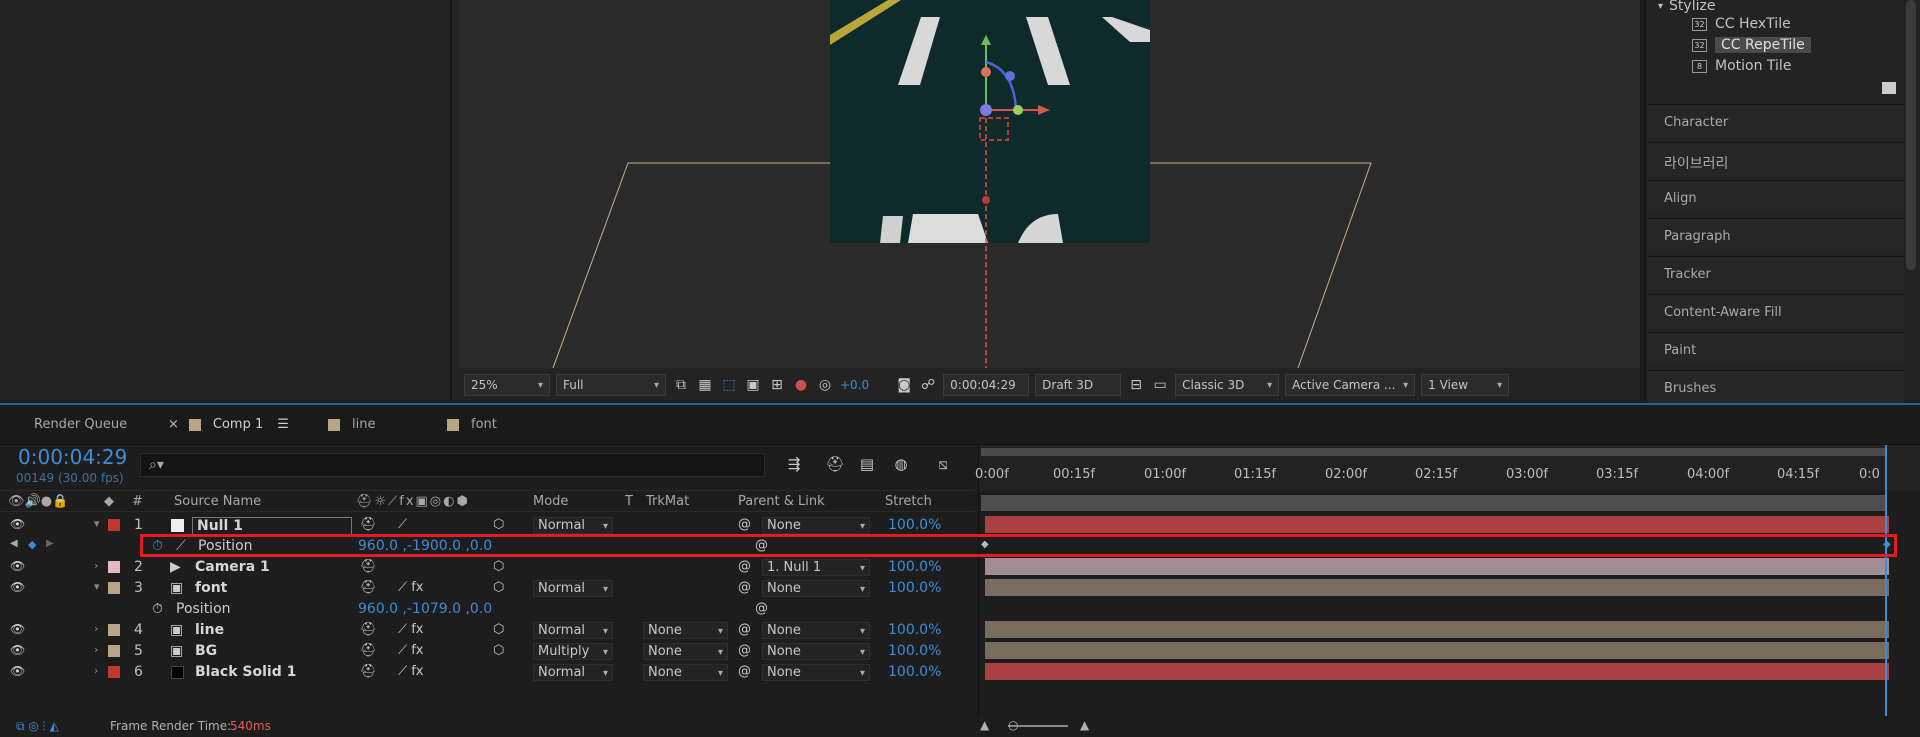 The image size is (1920, 737). What do you see at coordinates (173, 424) in the screenshot?
I see `close-icon: ×` at bounding box center [173, 424].